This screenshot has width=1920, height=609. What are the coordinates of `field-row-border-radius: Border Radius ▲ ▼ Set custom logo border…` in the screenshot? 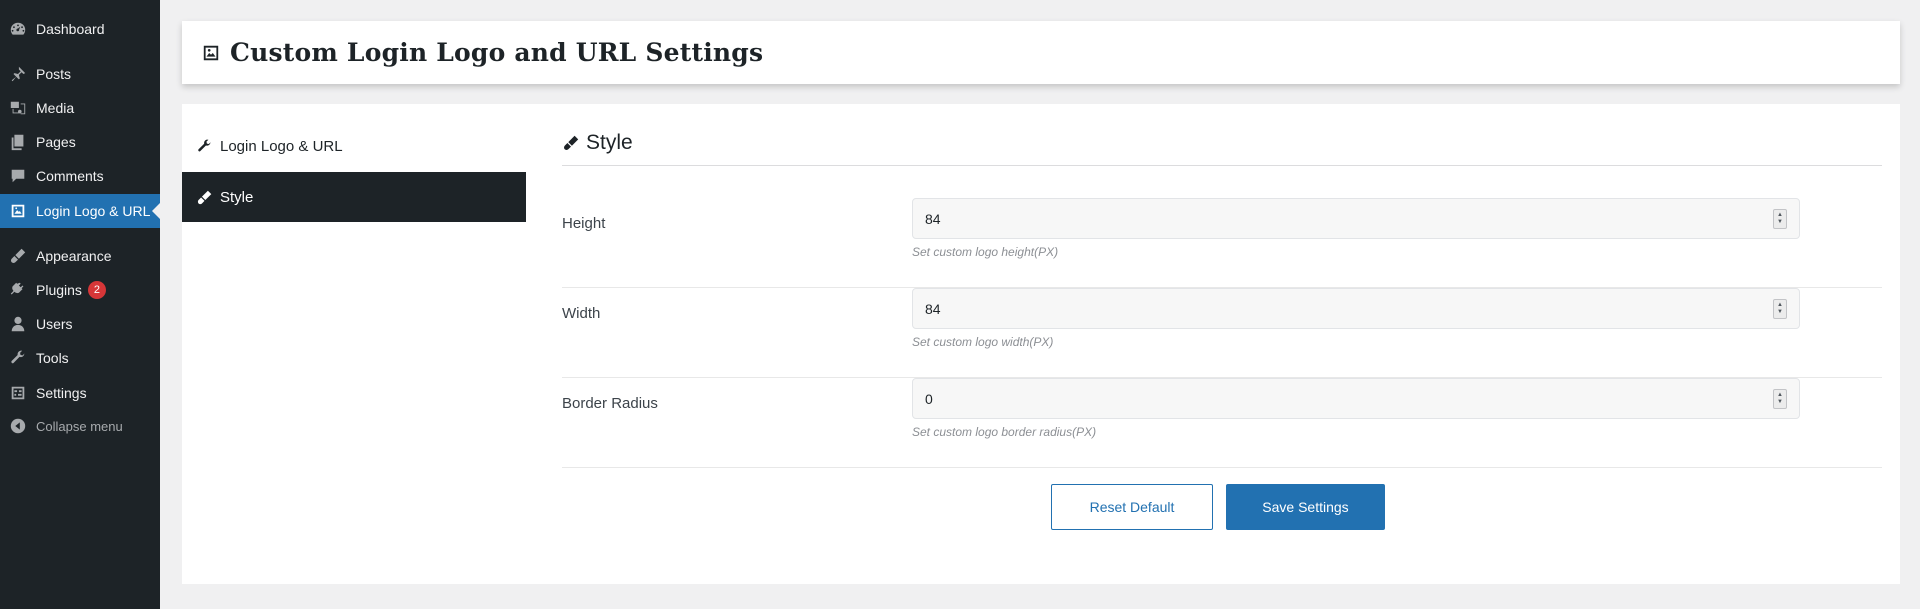 It's located at (1222, 423).